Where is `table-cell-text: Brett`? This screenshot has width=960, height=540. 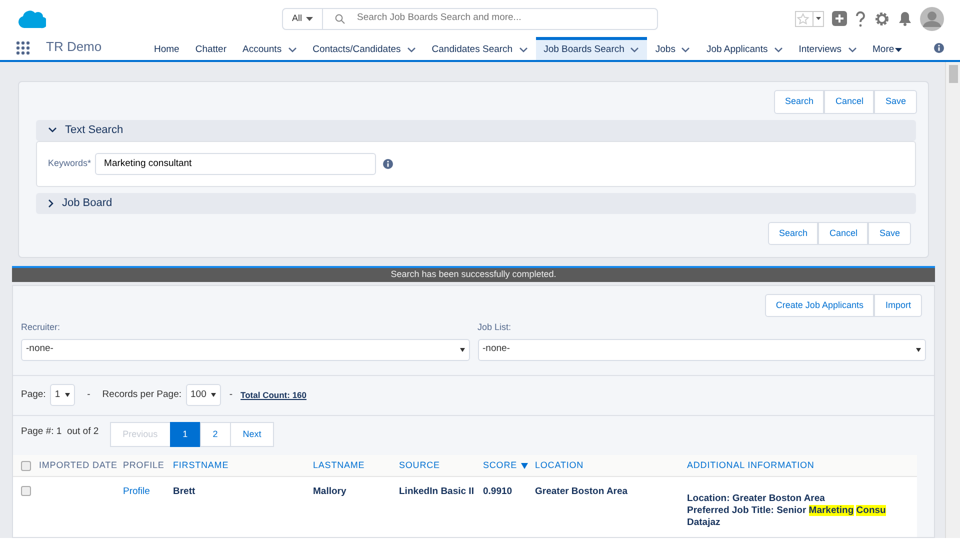
table-cell-text: Brett is located at coordinates (184, 492).